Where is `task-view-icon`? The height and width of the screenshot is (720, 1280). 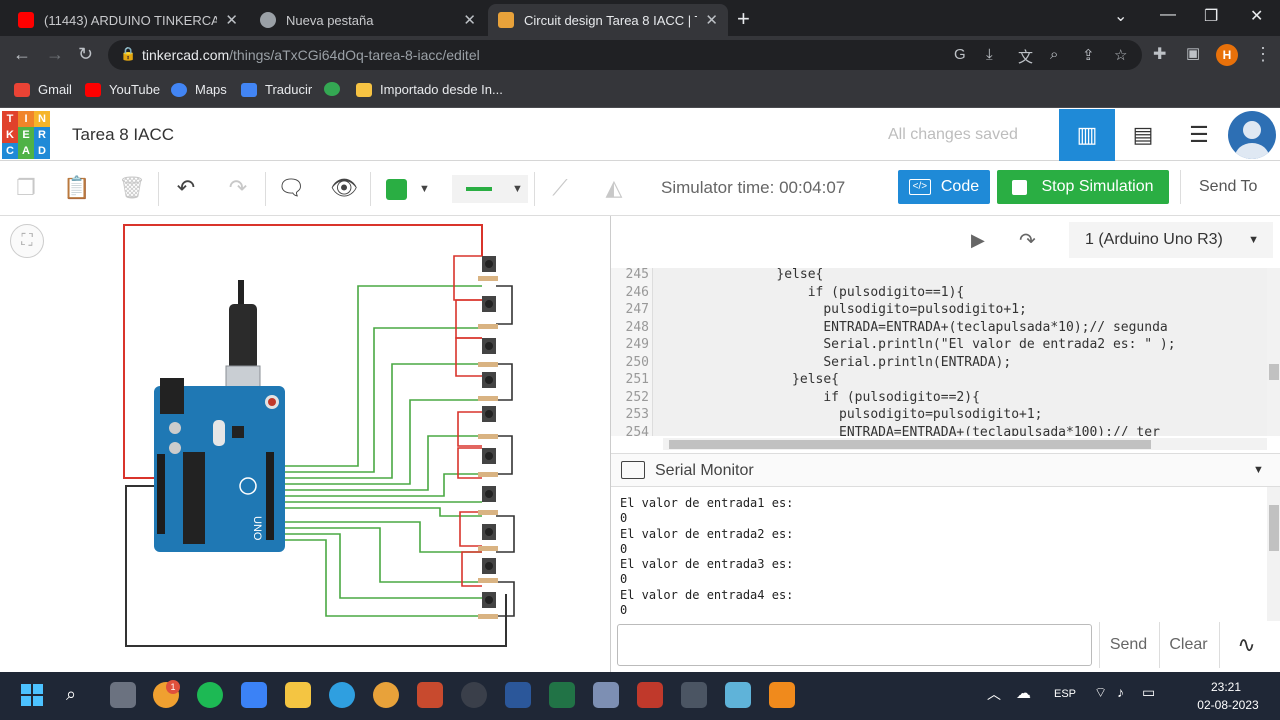 task-view-icon is located at coordinates (123, 695).